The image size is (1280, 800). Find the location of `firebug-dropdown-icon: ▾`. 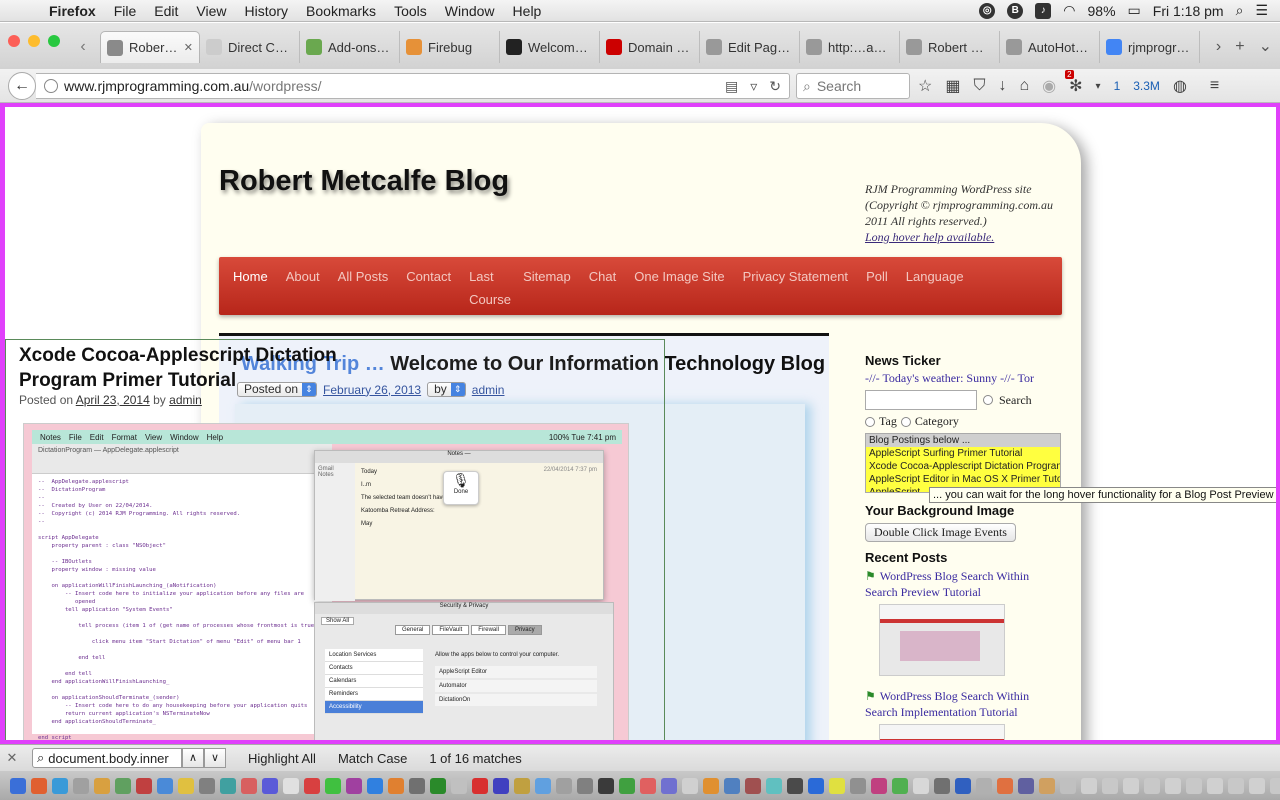

firebug-dropdown-icon: ▾ is located at coordinates (1098, 86).